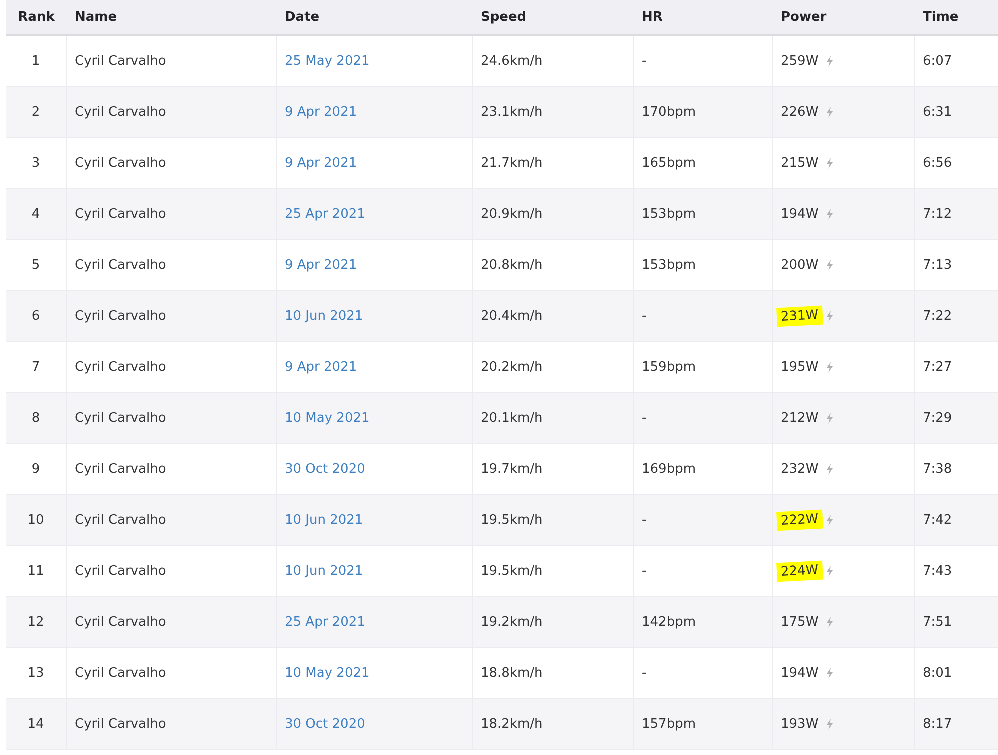  I want to click on speed-cell: 19.2km/h, so click(512, 622).